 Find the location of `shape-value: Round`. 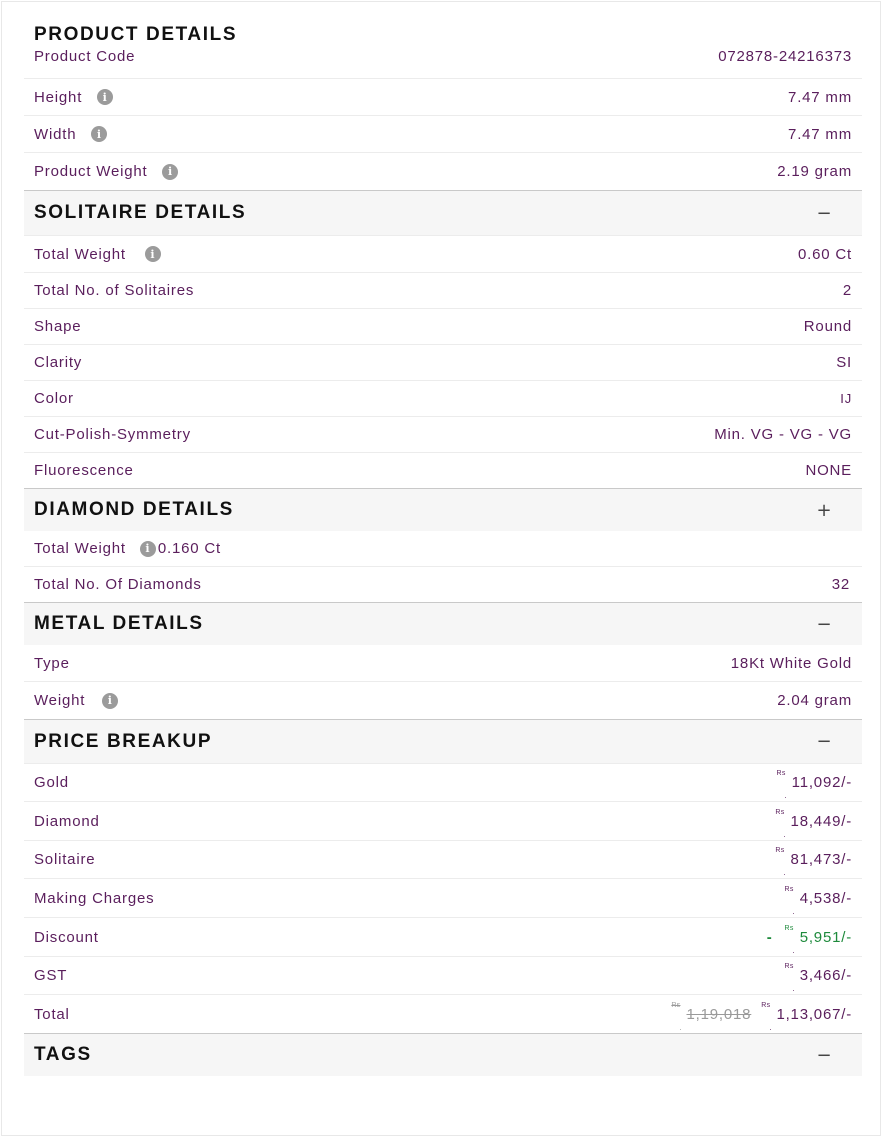

shape-value: Round is located at coordinates (827, 326).